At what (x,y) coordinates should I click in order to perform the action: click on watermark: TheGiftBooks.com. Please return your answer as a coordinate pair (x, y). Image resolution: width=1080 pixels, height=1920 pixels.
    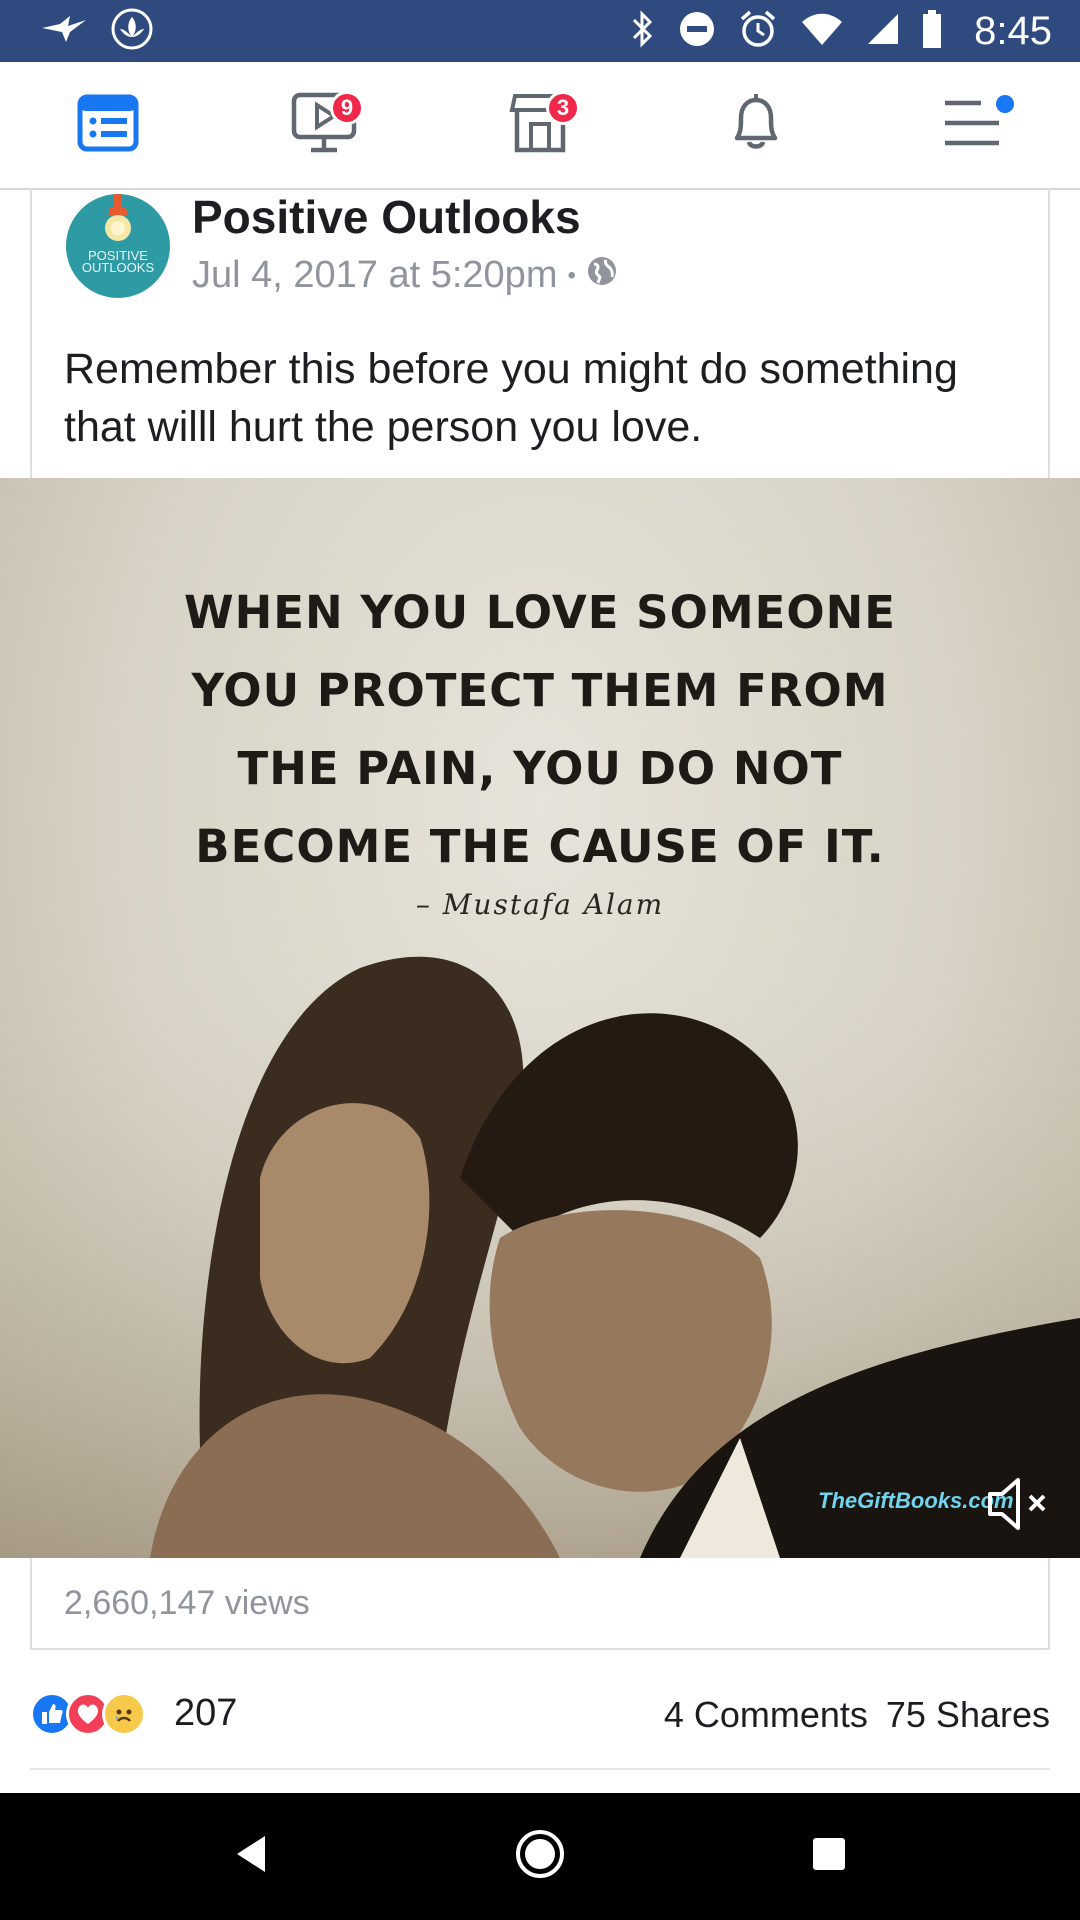
    Looking at the image, I should click on (916, 1500).